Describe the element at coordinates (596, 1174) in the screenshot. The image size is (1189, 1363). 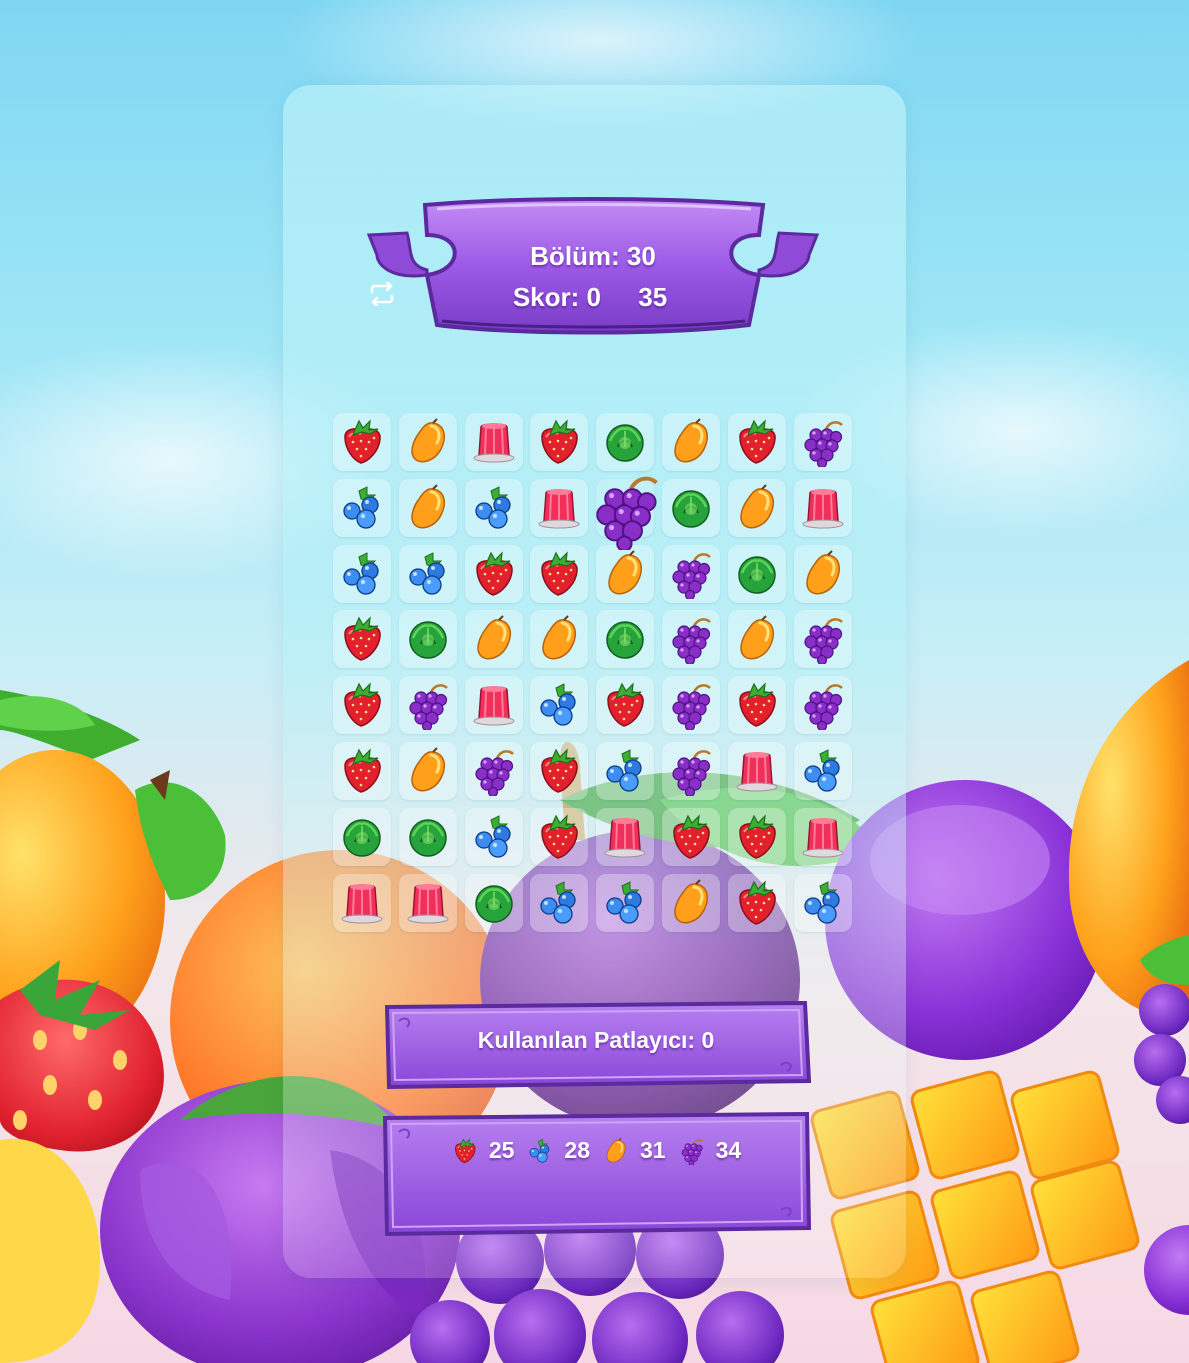
I see `goals-plate` at that location.